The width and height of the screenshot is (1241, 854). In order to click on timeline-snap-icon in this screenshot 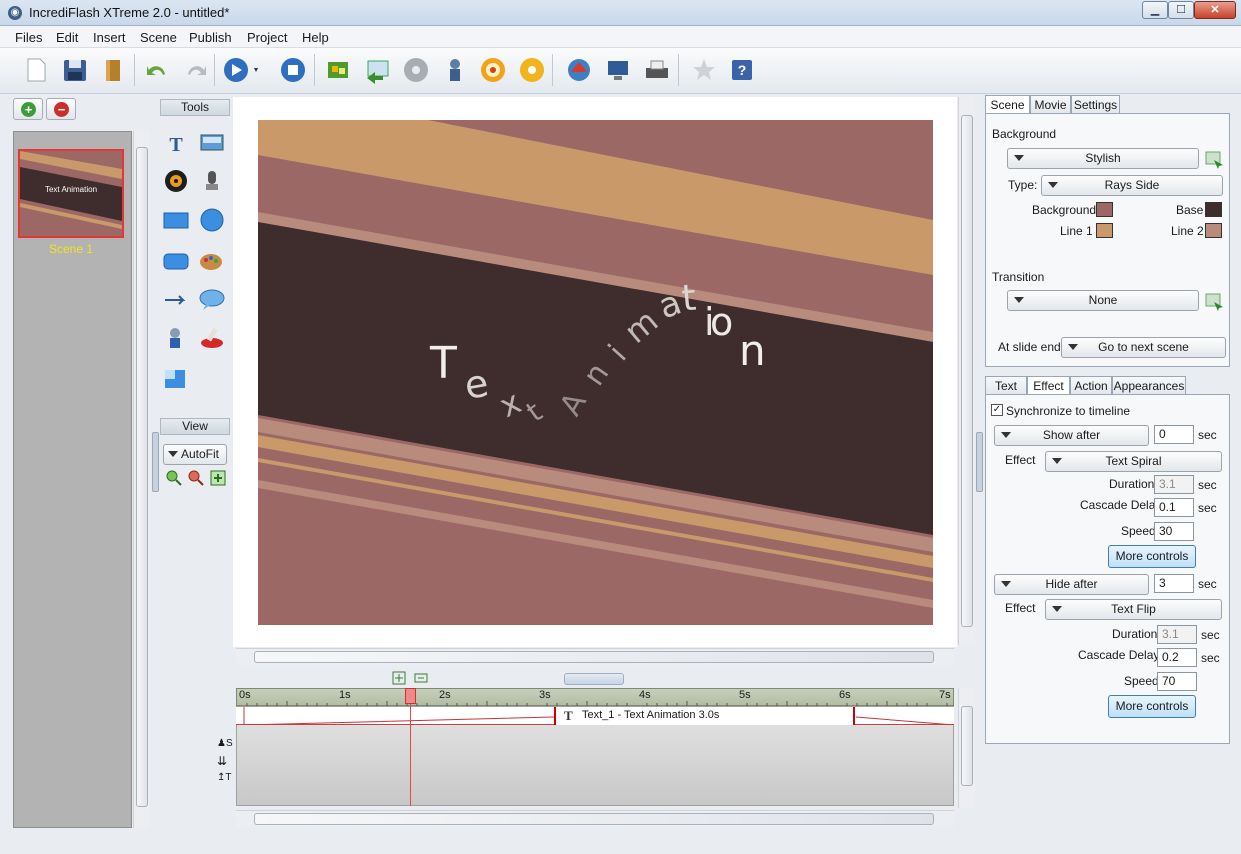, I will do `click(421, 678)`.